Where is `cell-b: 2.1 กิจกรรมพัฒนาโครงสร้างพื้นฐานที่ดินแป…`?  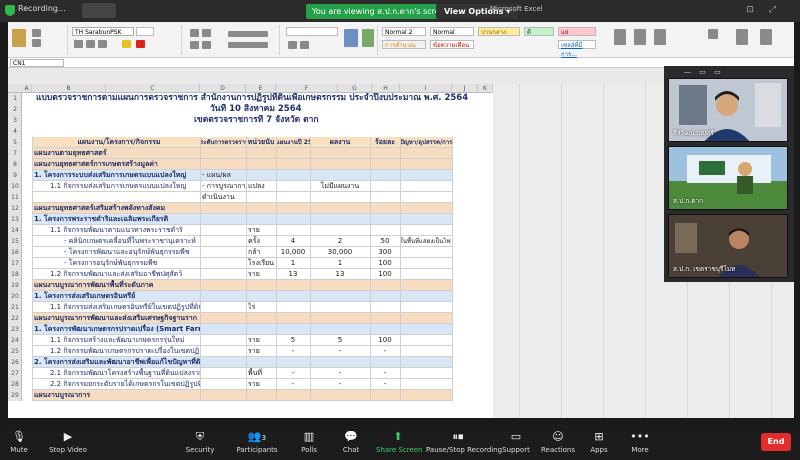 cell-b: 2.1 กิจกรรมพัฒนาโครงสร้างพื้นฐานที่ดินแป… is located at coordinates (125, 373).